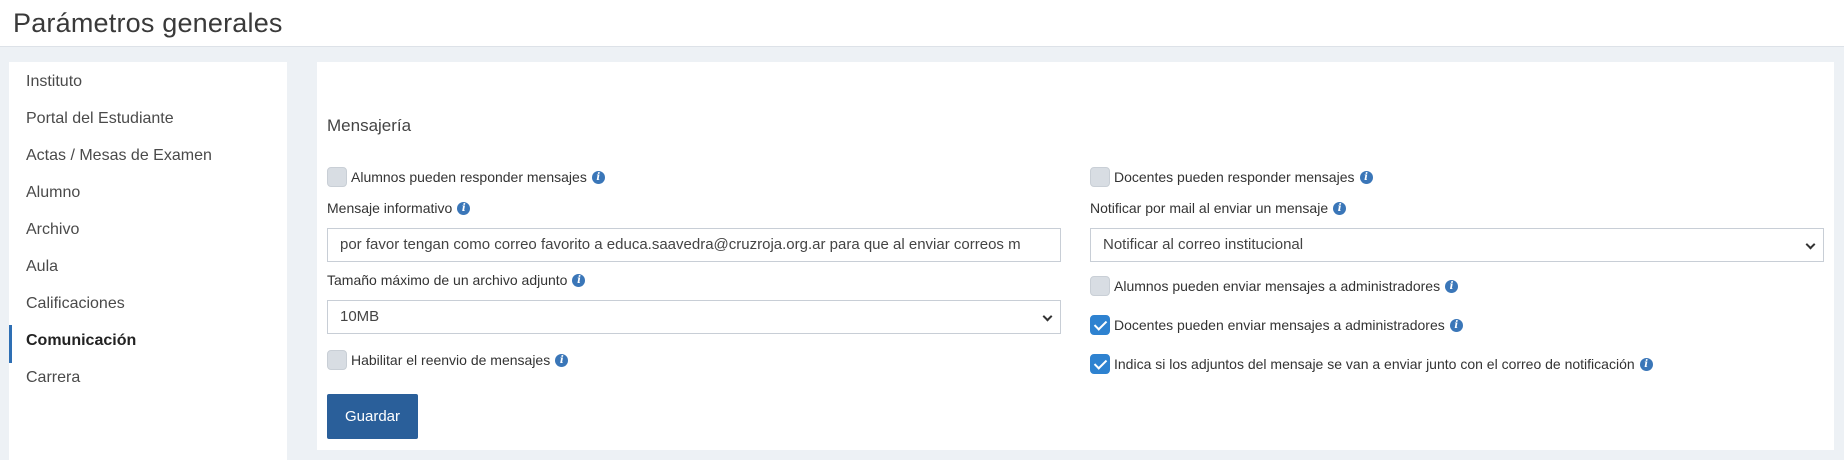 The image size is (1844, 460). What do you see at coordinates (922, 23) in the screenshot?
I see `top-bar: Parámetros generales` at bounding box center [922, 23].